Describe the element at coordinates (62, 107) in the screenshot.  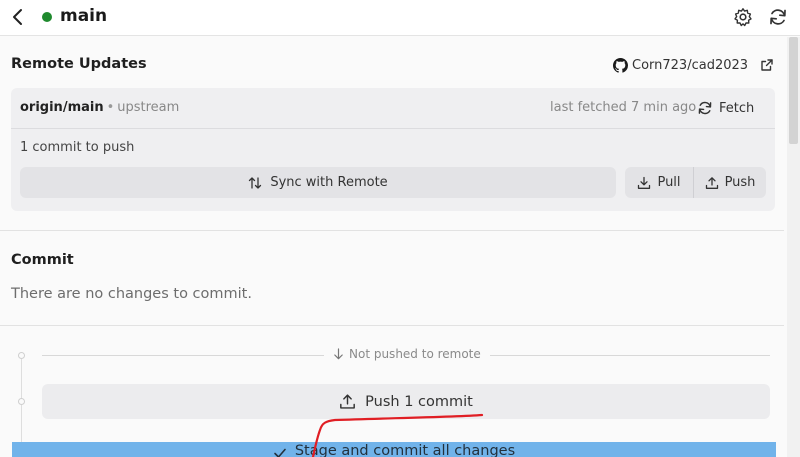
I see `upstream-branch: origin/main` at that location.